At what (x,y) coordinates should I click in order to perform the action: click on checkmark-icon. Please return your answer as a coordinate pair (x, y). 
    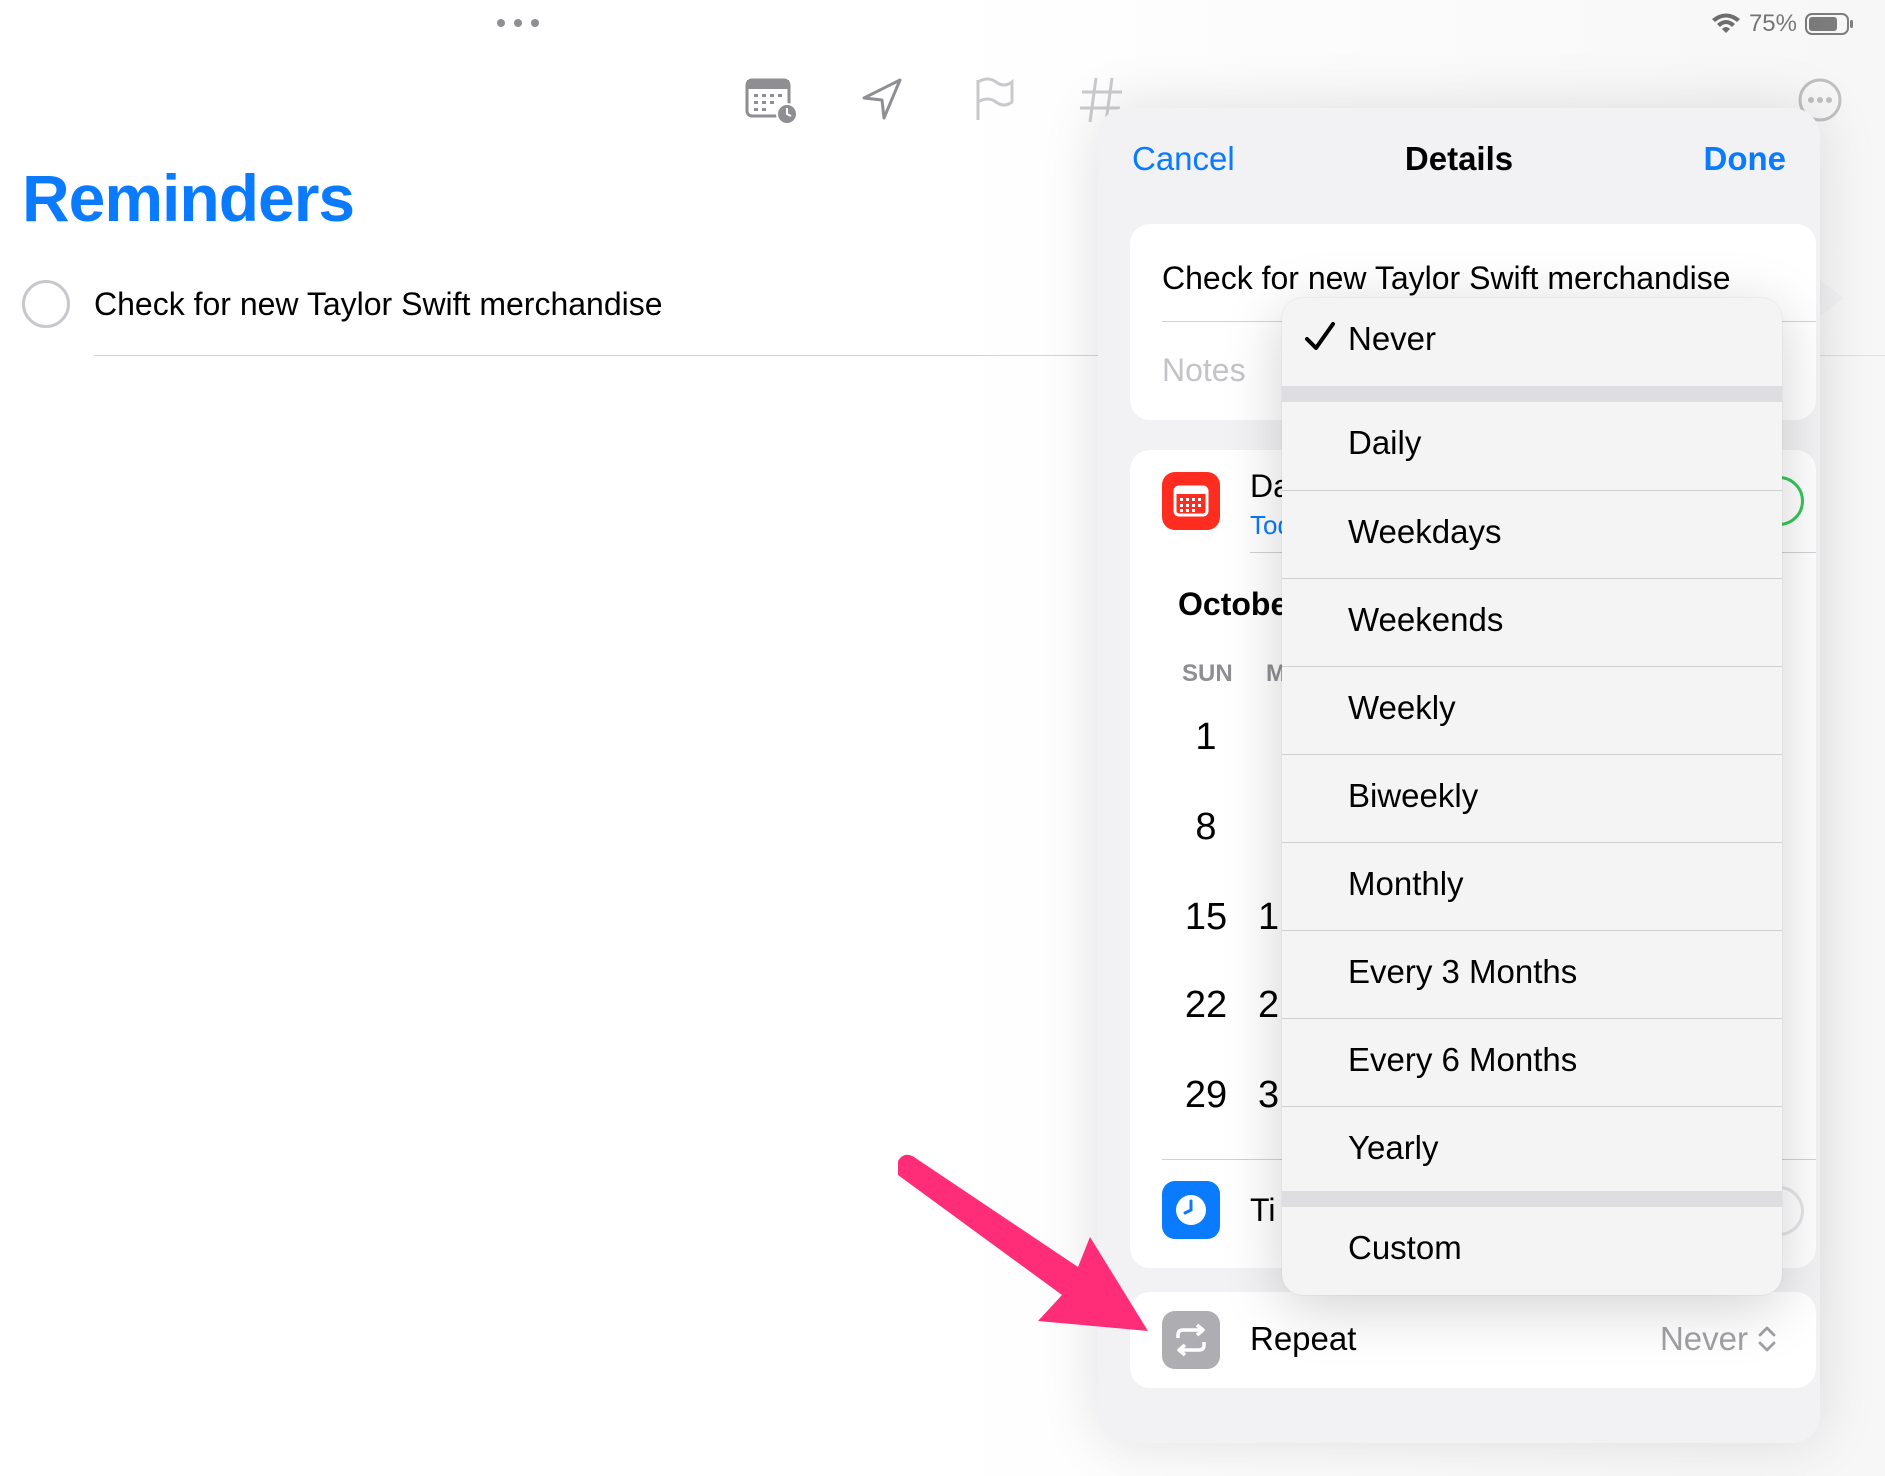
    Looking at the image, I should click on (1320, 336).